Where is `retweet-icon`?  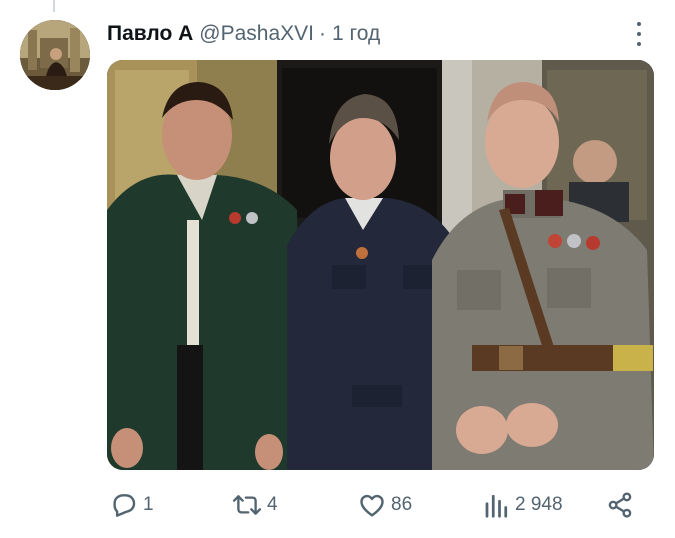 retweet-icon is located at coordinates (247, 505).